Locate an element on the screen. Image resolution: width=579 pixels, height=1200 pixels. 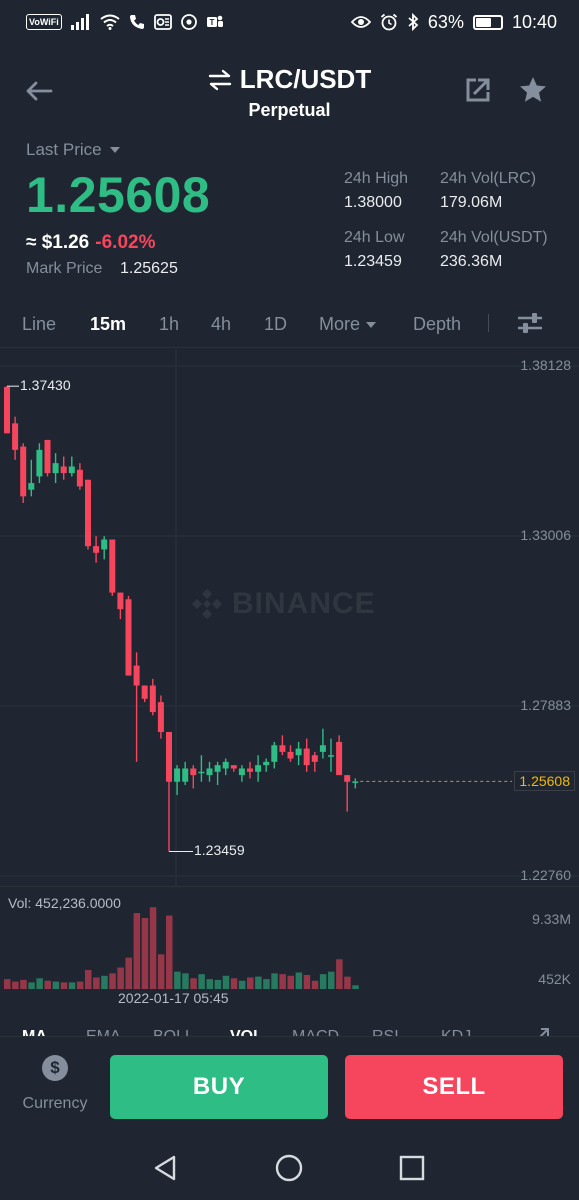
stat-label: 24h High is located at coordinates (376, 178).